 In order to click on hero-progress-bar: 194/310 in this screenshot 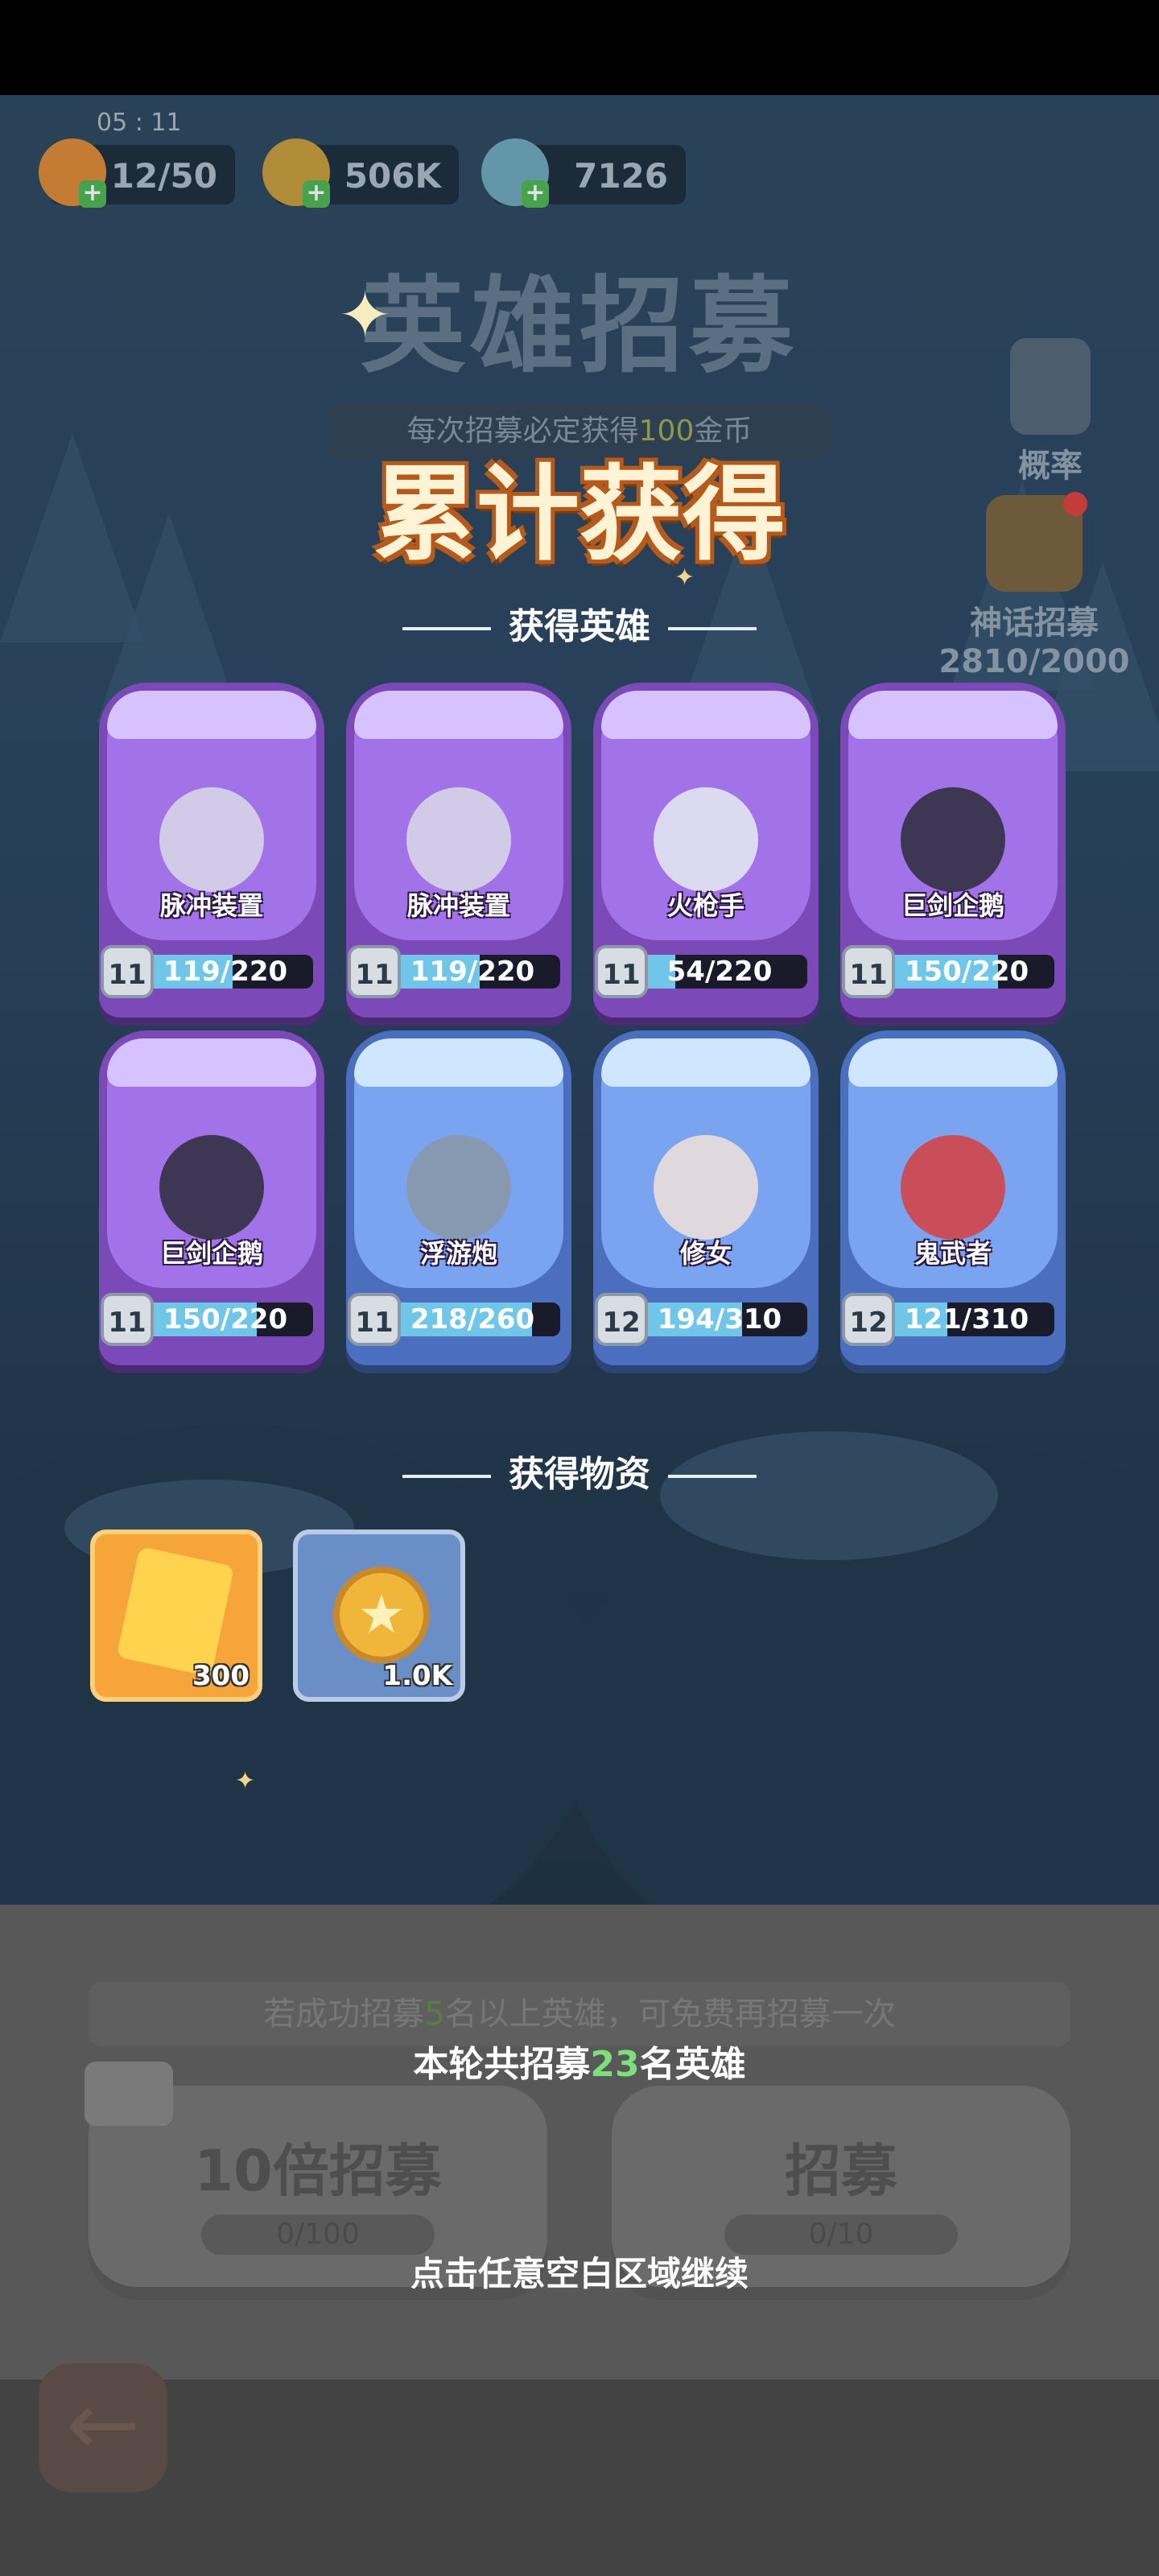, I will do `click(719, 1319)`.